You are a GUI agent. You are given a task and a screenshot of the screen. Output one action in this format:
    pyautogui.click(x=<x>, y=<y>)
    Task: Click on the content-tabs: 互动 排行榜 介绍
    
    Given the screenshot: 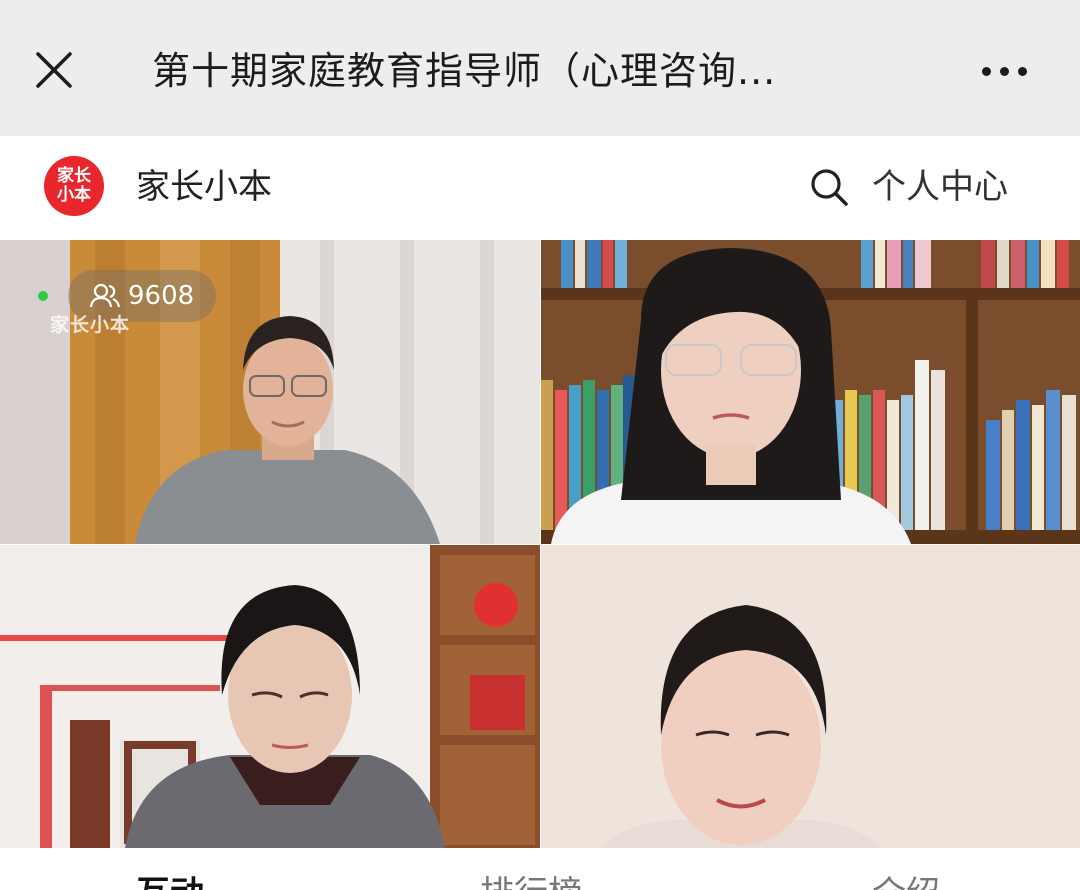 What is the action you would take?
    pyautogui.click(x=540, y=869)
    